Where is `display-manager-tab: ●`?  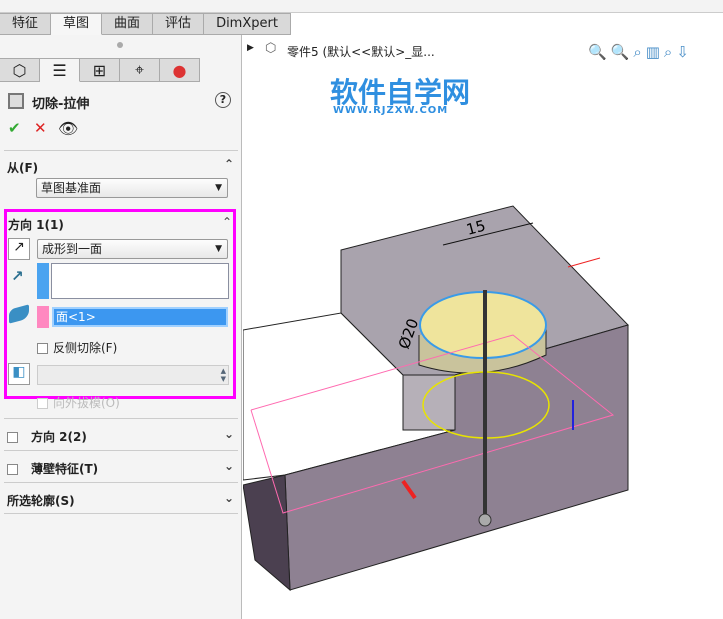 display-manager-tab: ● is located at coordinates (180, 70).